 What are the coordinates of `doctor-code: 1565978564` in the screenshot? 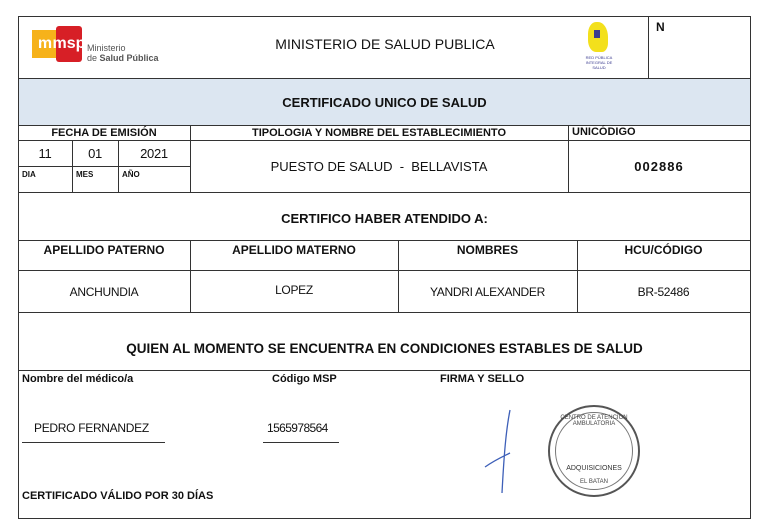 It's located at (297, 428).